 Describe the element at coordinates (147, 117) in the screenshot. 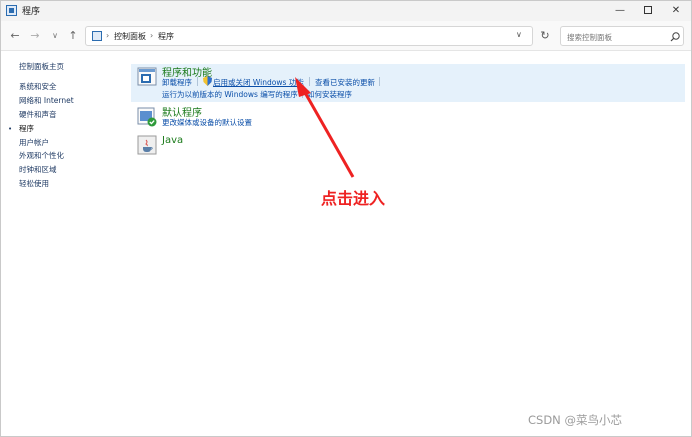

I see `default-programs-icon` at that location.